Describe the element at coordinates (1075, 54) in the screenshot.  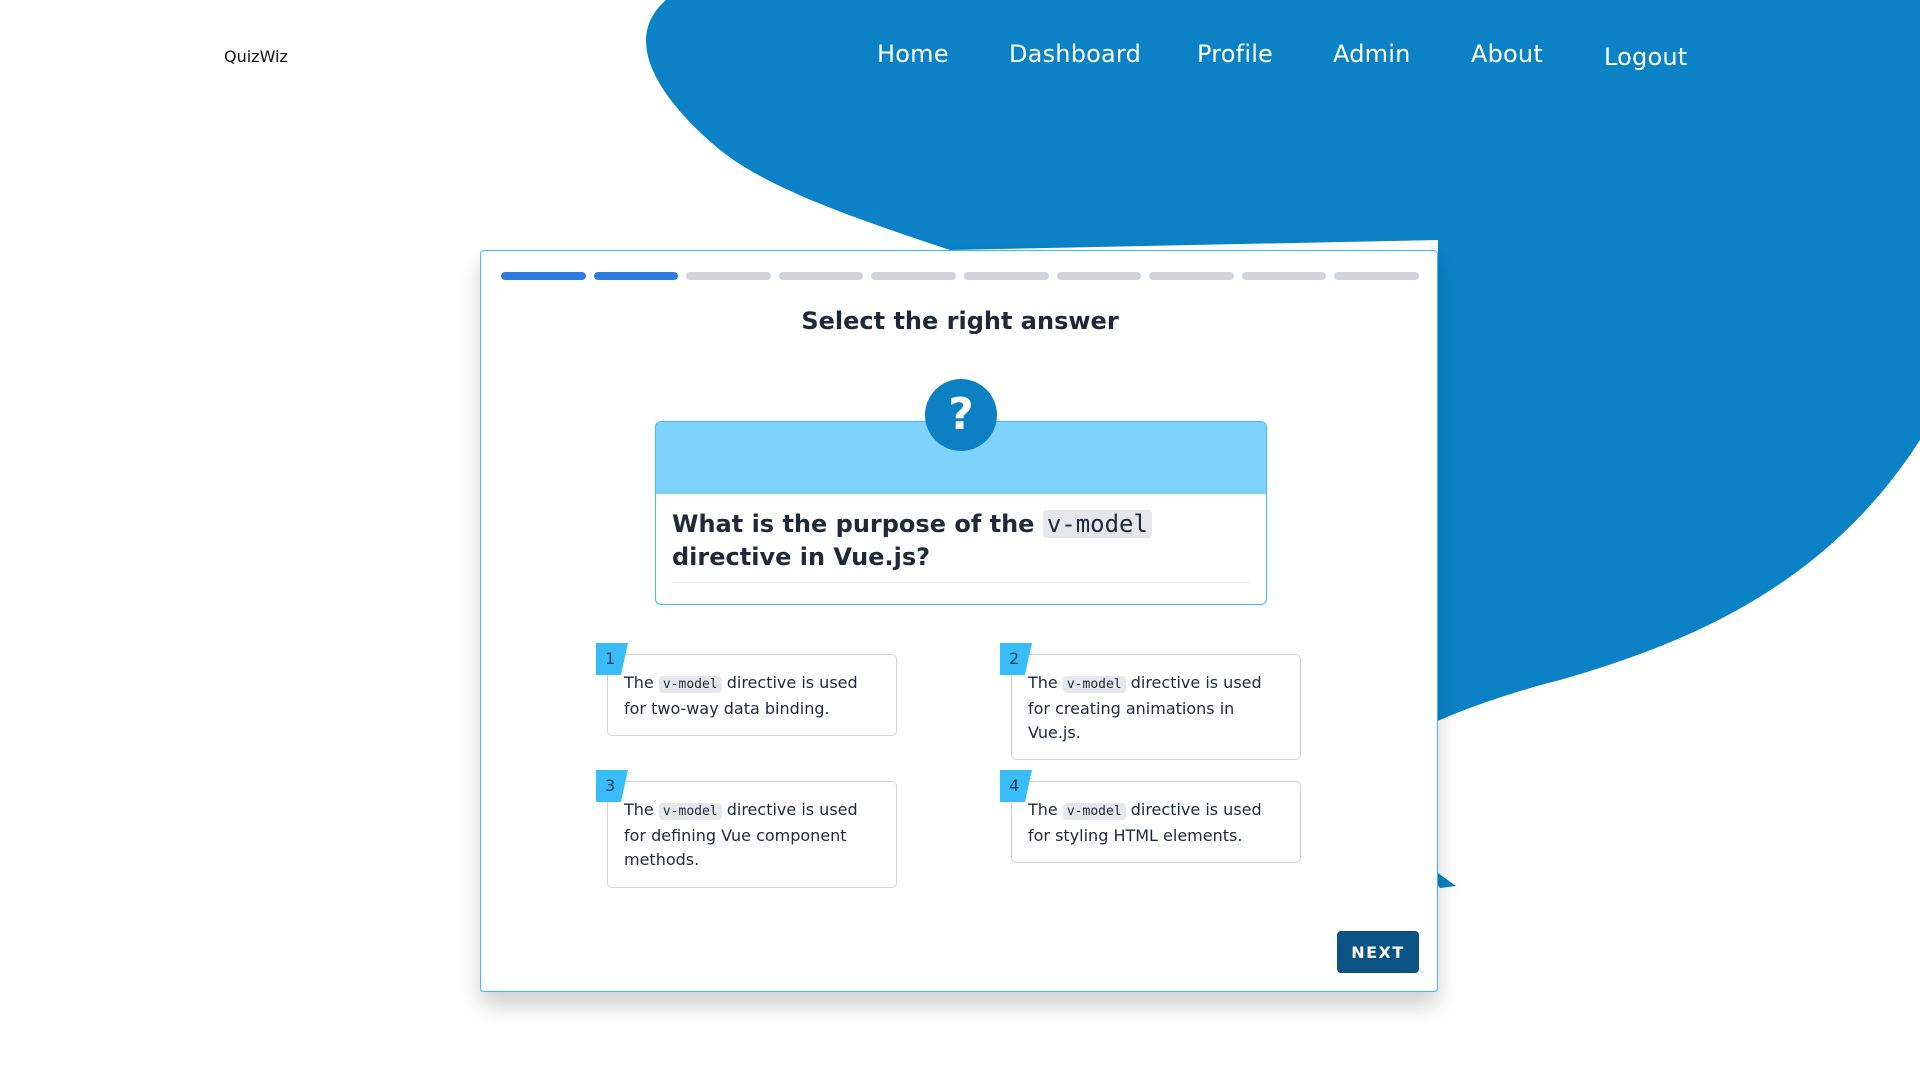
I see `nav-dashboard: Dashboard` at that location.